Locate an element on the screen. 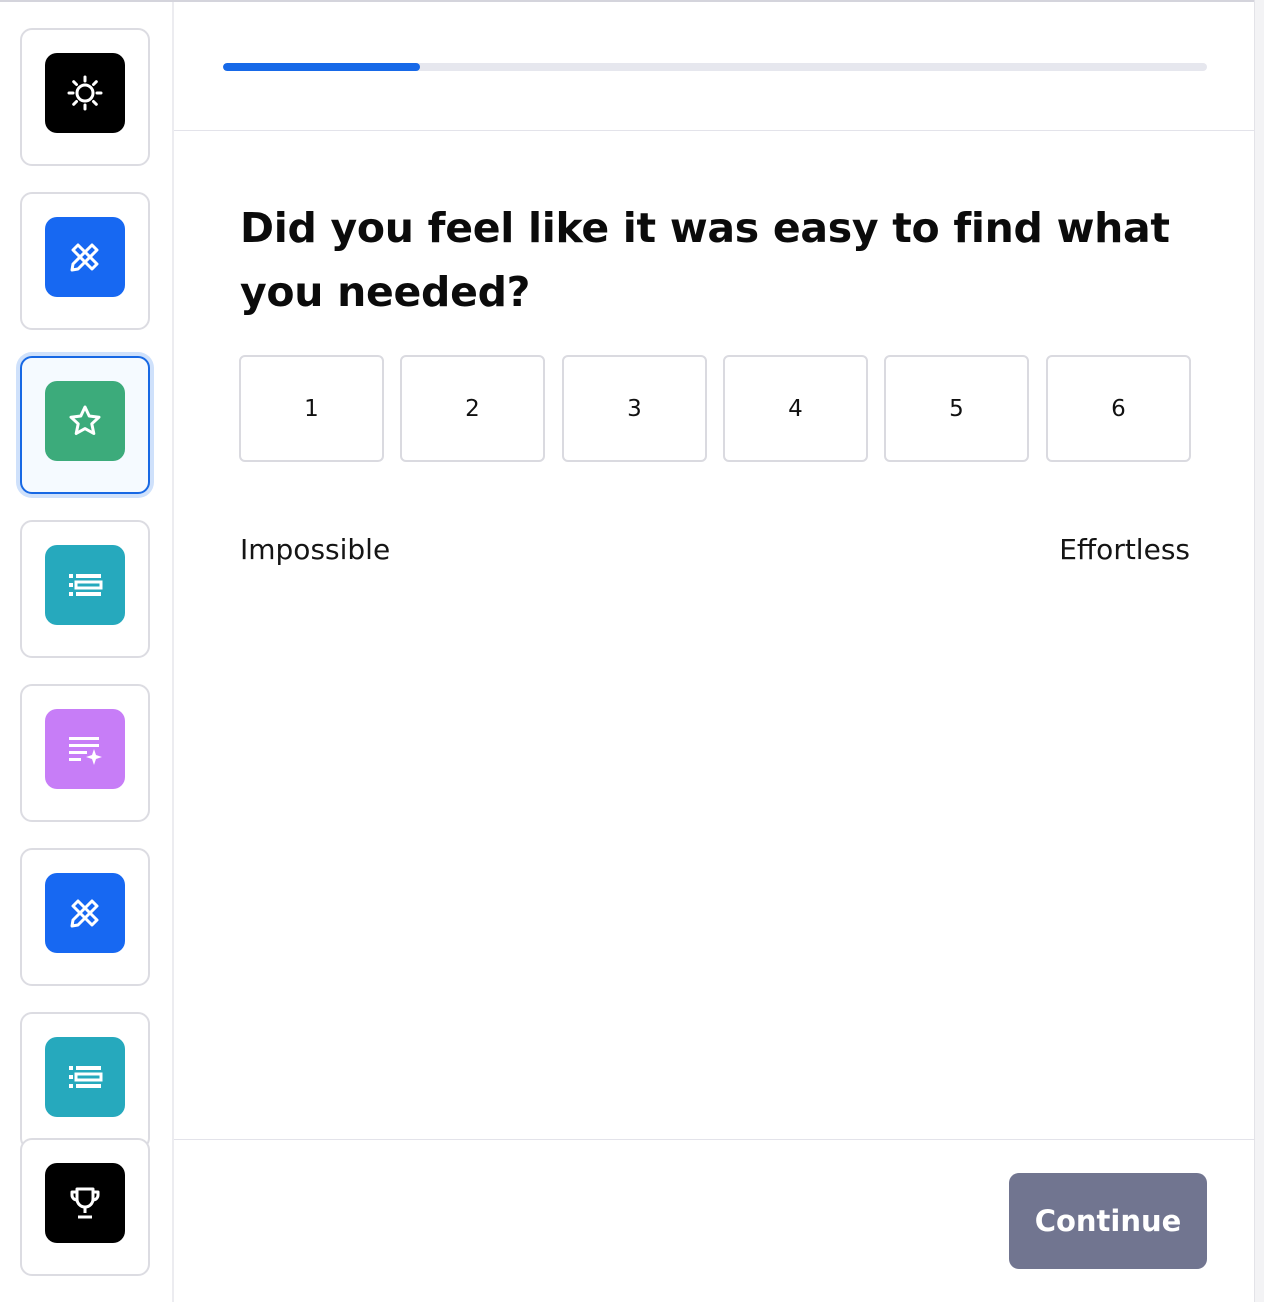  step-list is located at coordinates (85, 589).